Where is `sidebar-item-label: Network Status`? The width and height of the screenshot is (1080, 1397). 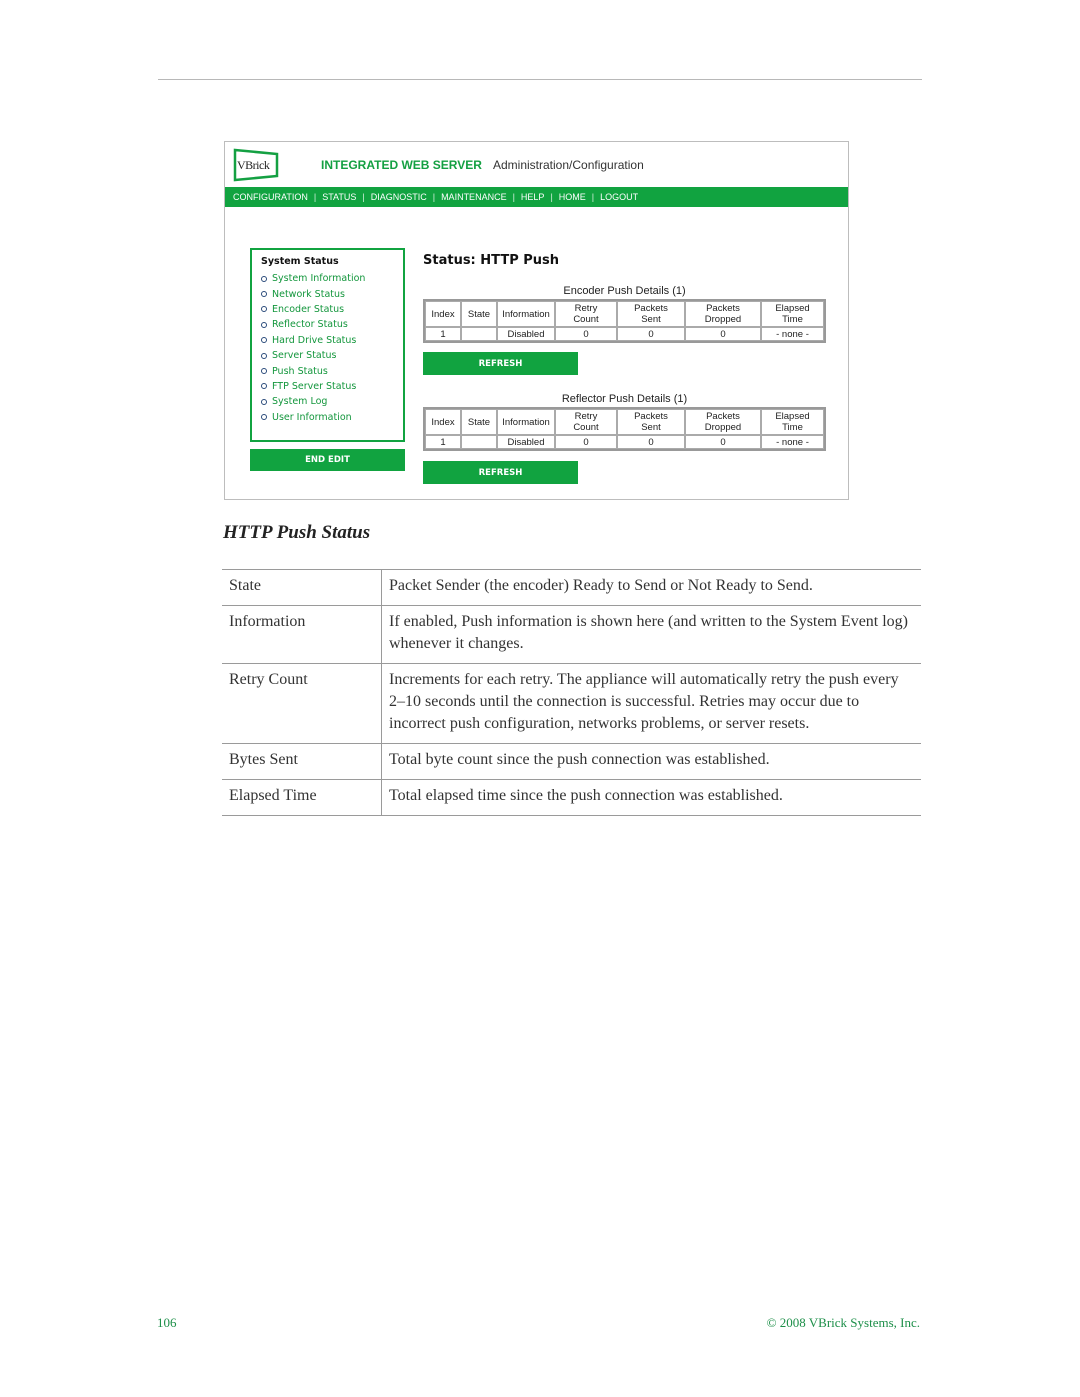
sidebar-item-label: Network Status is located at coordinates (308, 294).